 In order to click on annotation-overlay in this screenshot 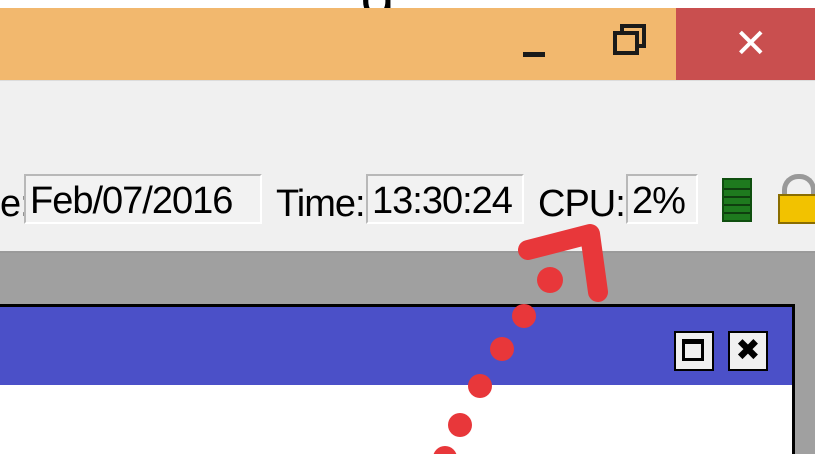, I will do `click(520, 339)`.